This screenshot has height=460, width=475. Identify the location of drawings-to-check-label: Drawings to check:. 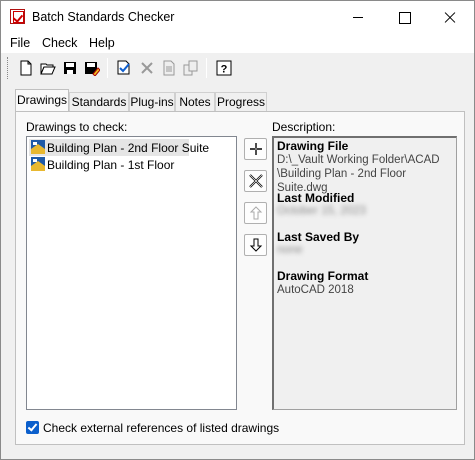
(77, 127).